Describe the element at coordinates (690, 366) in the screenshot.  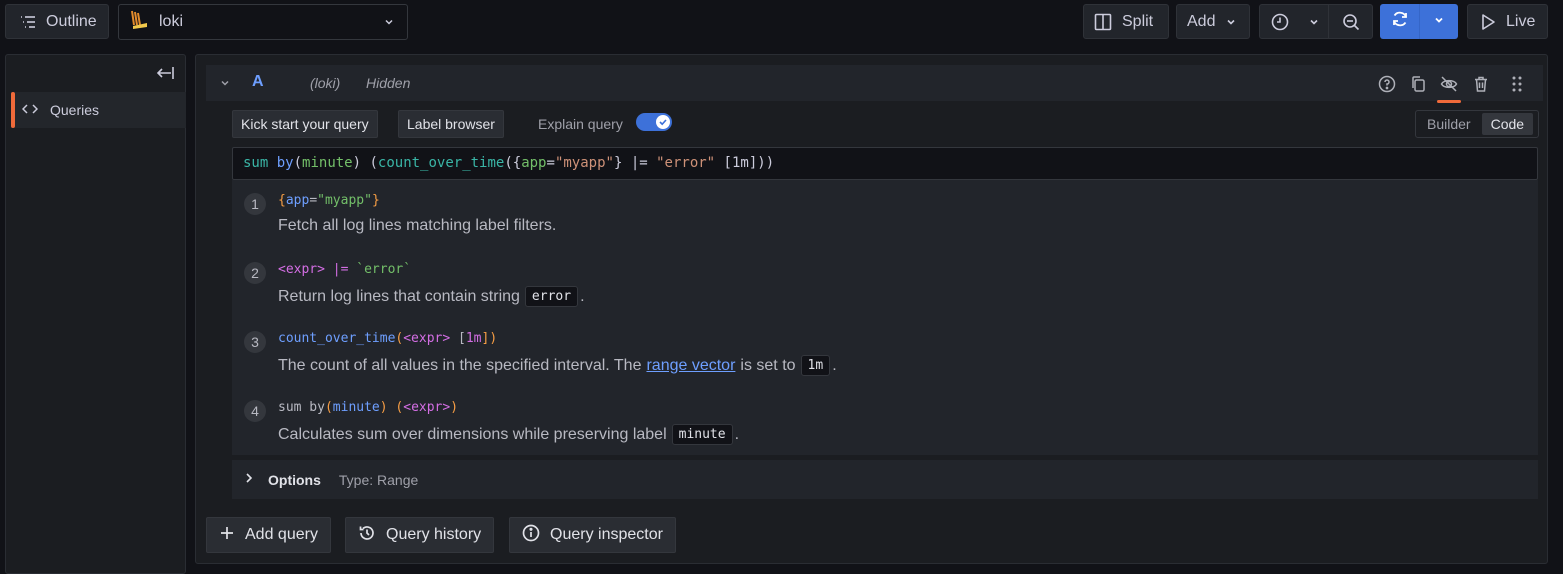
I see `range-vector-link: range vector` at that location.